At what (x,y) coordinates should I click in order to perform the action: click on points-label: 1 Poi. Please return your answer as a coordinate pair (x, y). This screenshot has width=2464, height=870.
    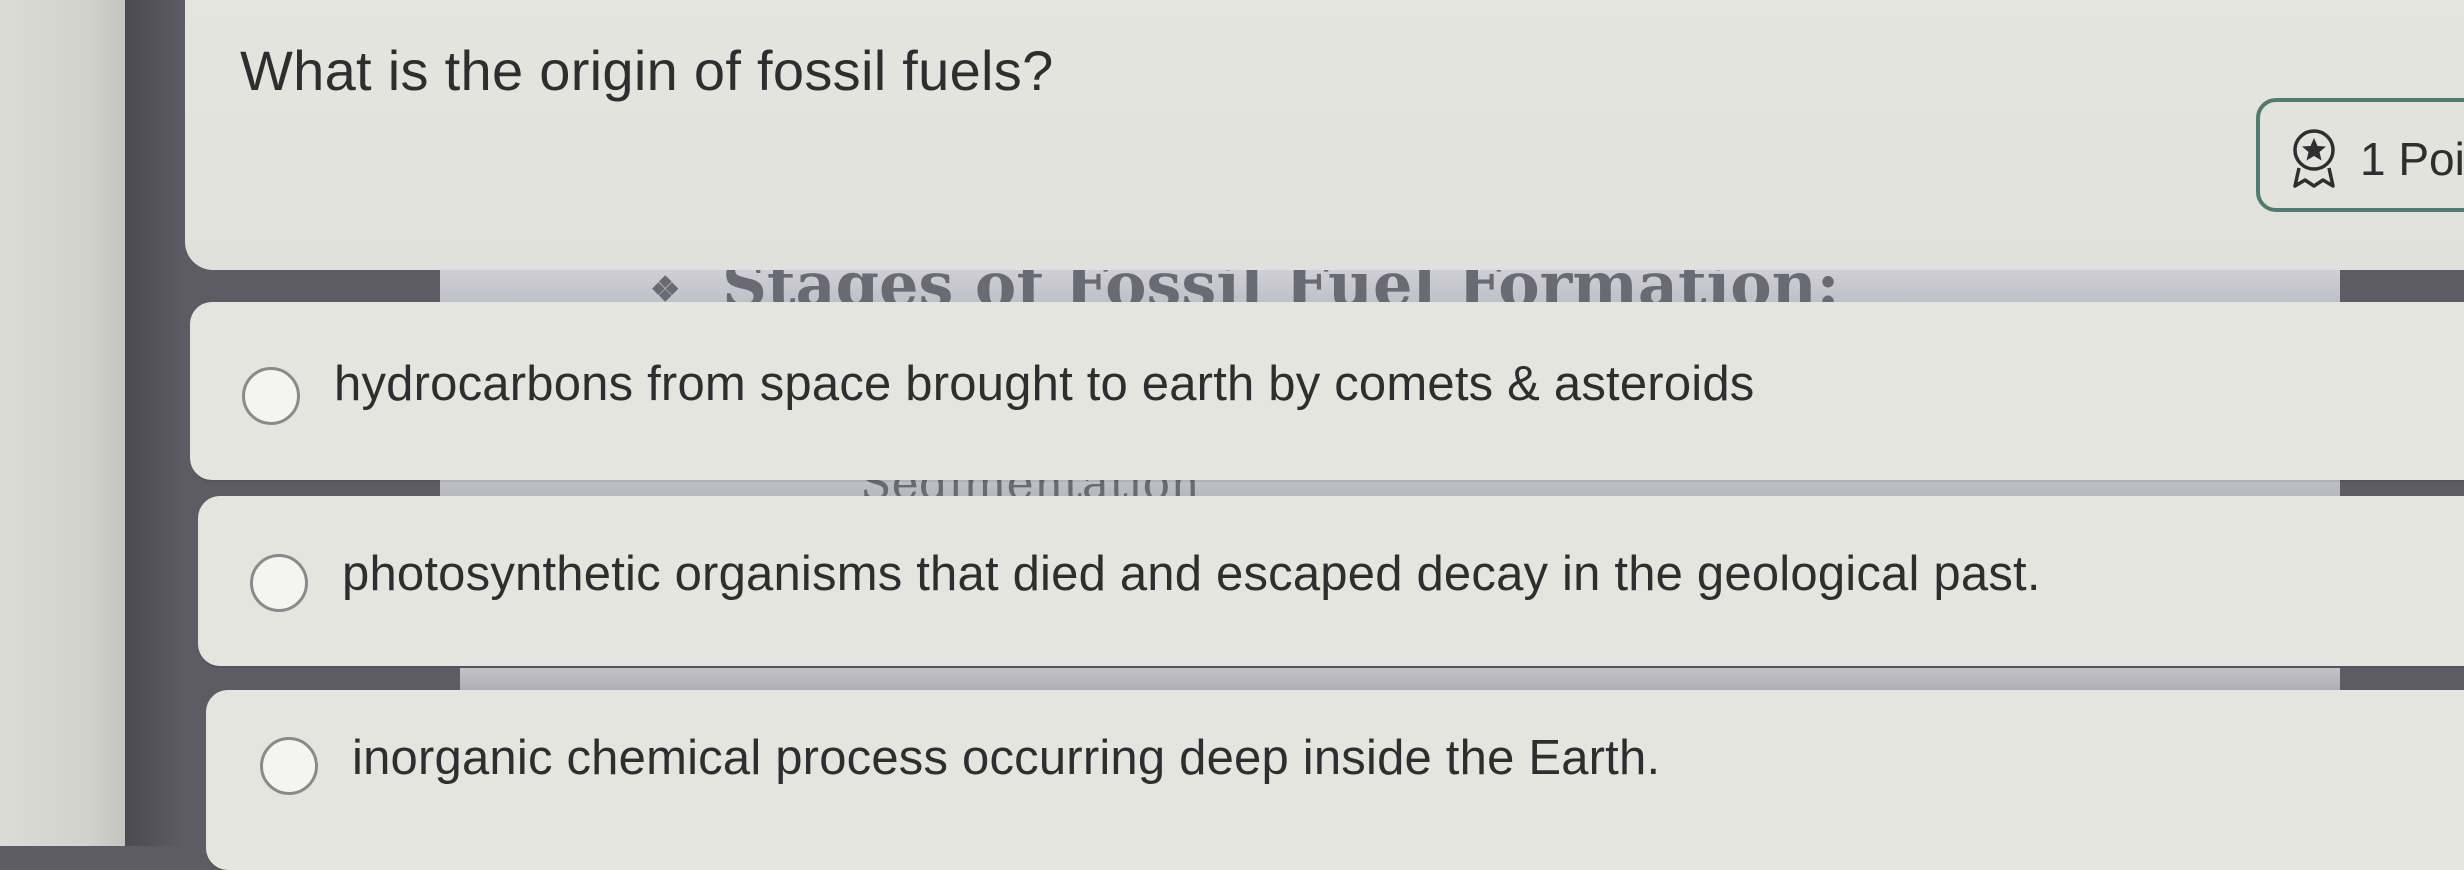
    Looking at the image, I should click on (2412, 159).